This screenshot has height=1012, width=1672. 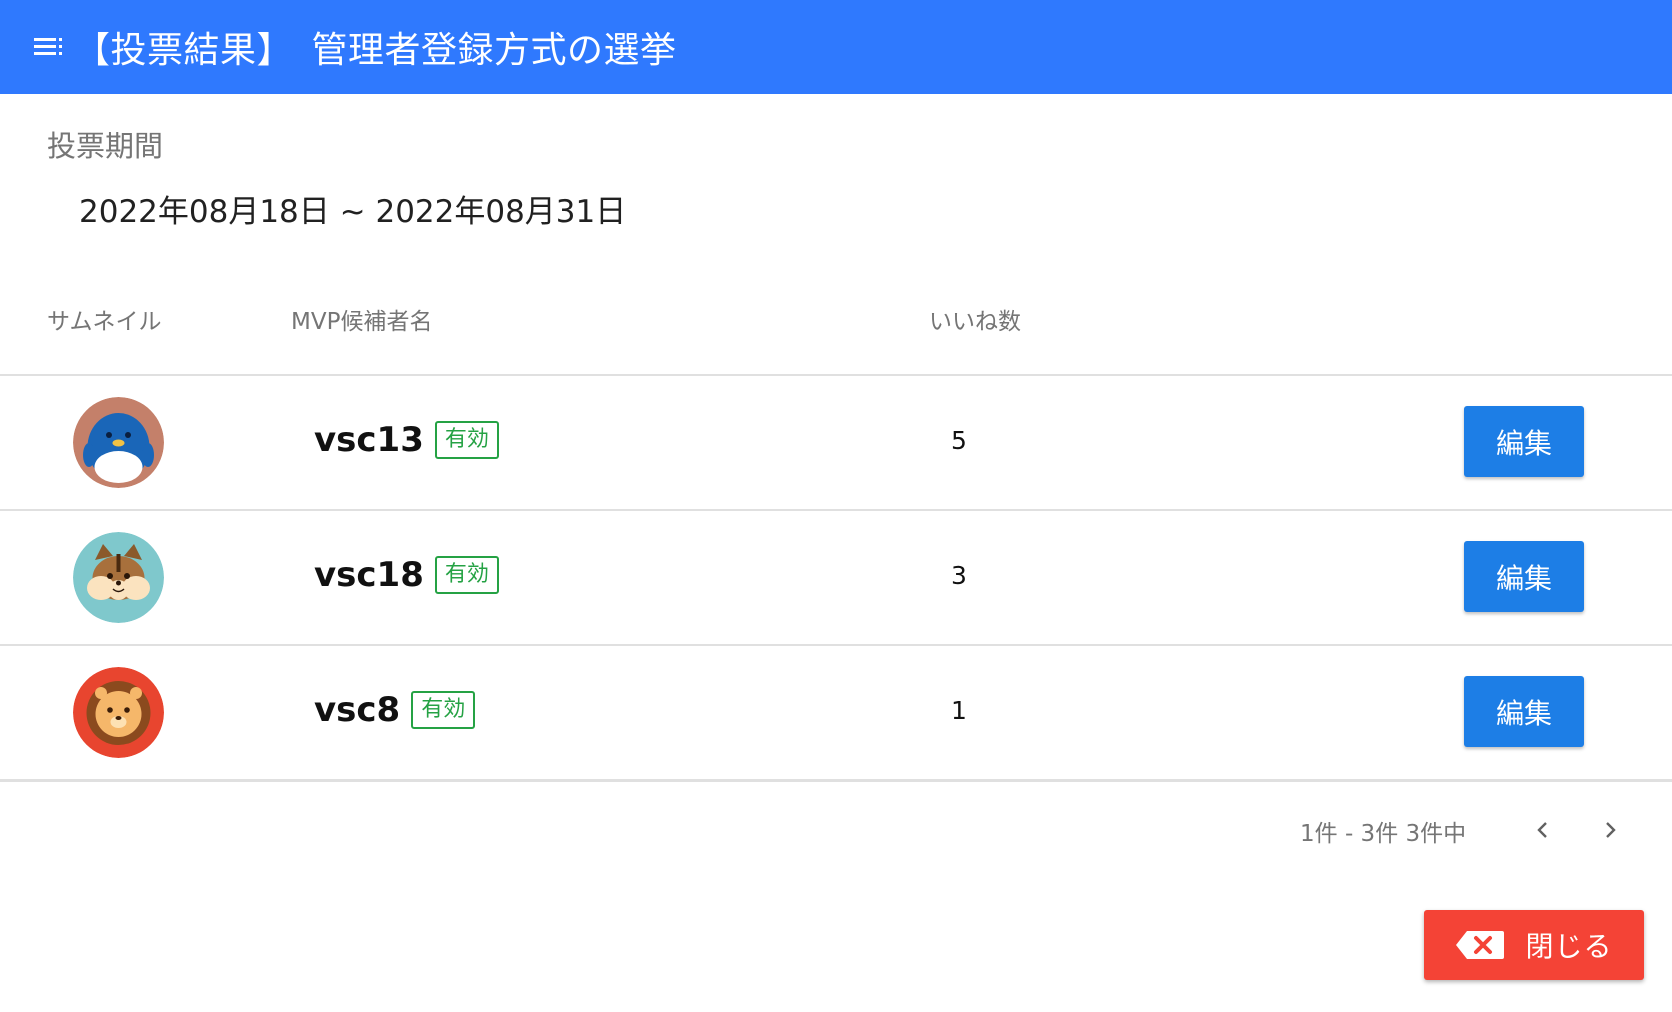 I want to click on likes-count: 1, so click(x=959, y=710).